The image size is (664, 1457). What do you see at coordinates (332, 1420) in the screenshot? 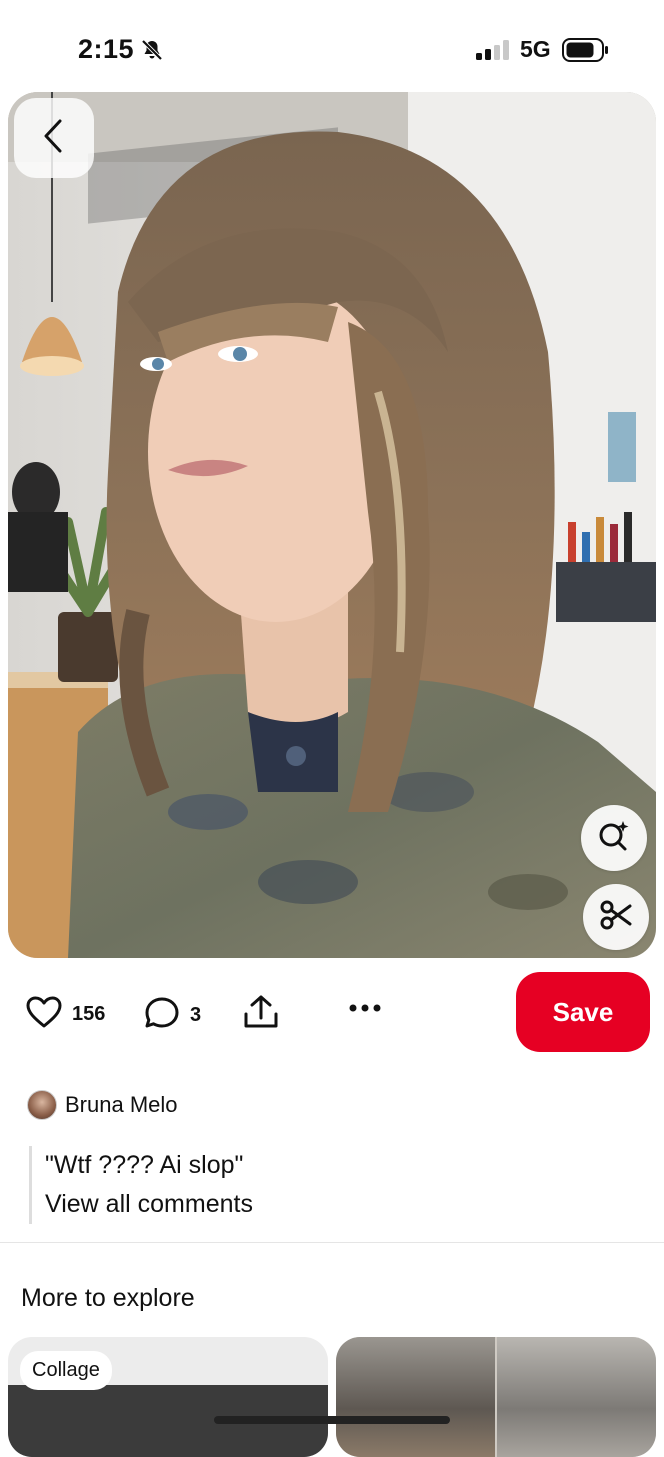
I see `home-indicator` at bounding box center [332, 1420].